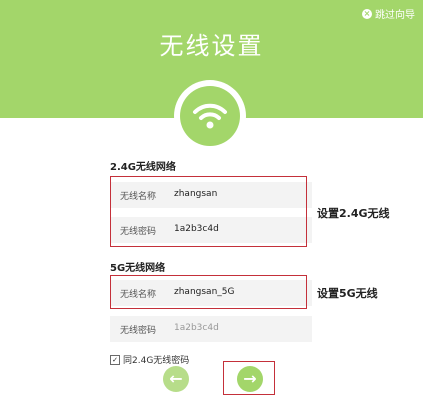 Image resolution: width=423 pixels, height=400 pixels. What do you see at coordinates (115, 359) in the screenshot?
I see `same-password-checkbox: ✓` at bounding box center [115, 359].